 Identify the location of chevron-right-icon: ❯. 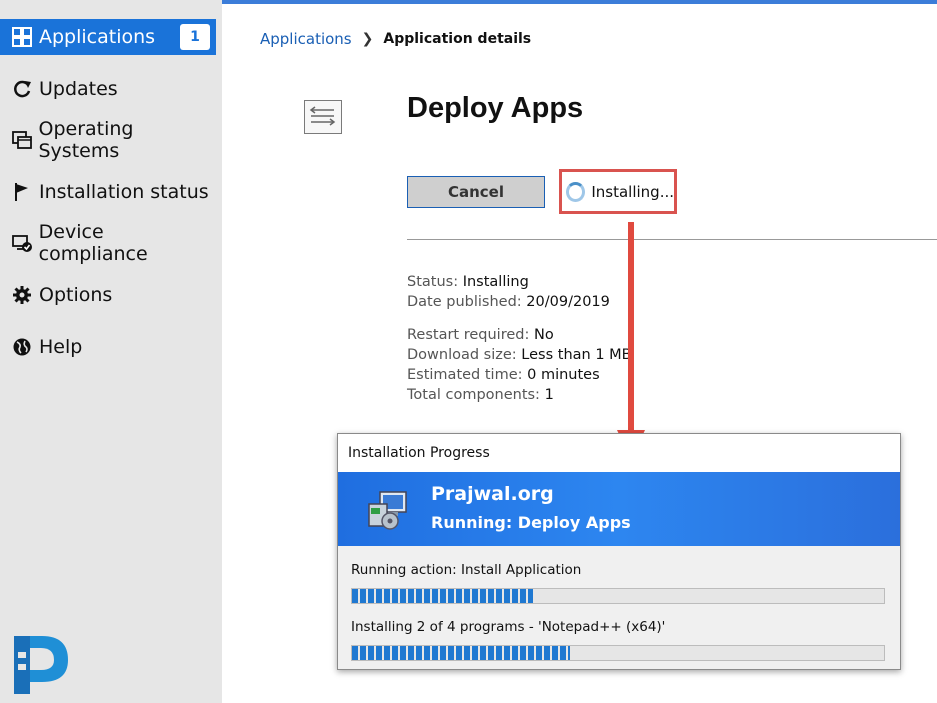
(367, 39).